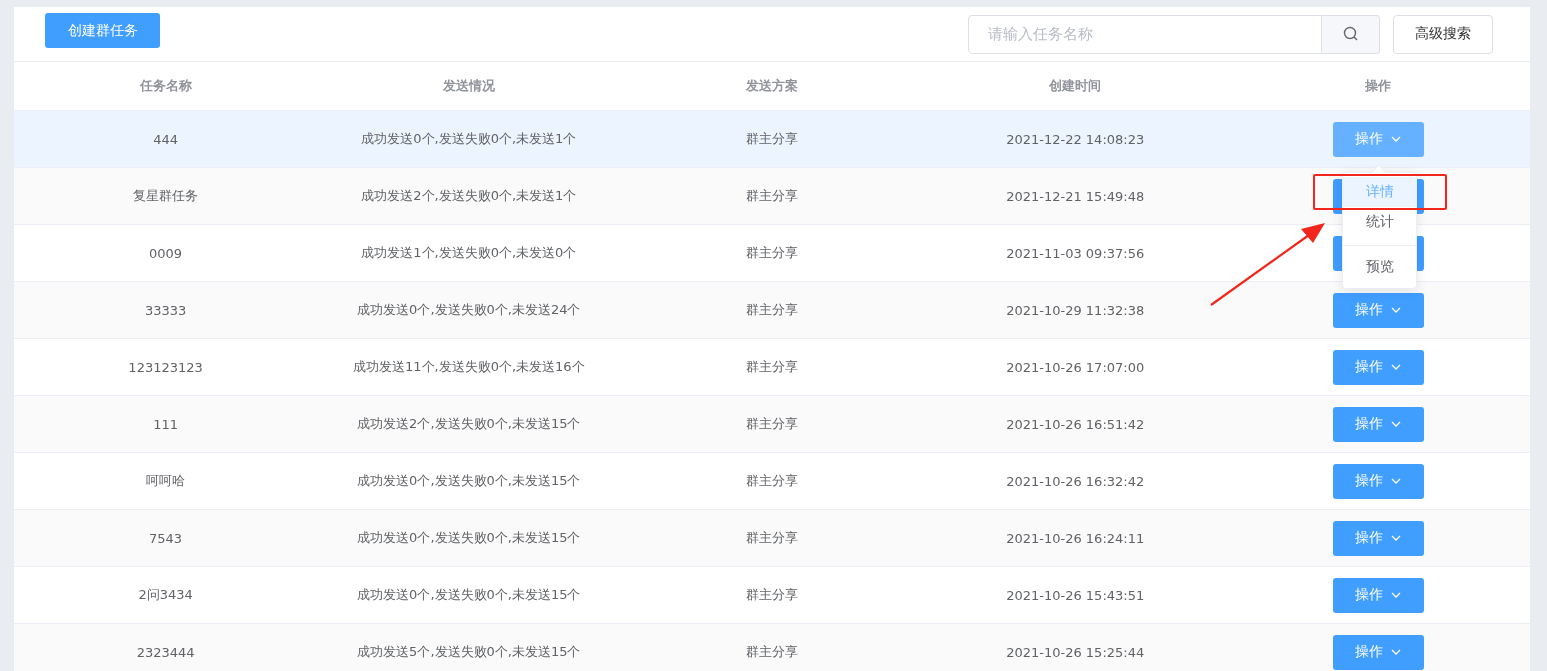 Image resolution: width=1547 pixels, height=671 pixels. I want to click on task-name-cell: 111, so click(165, 424).